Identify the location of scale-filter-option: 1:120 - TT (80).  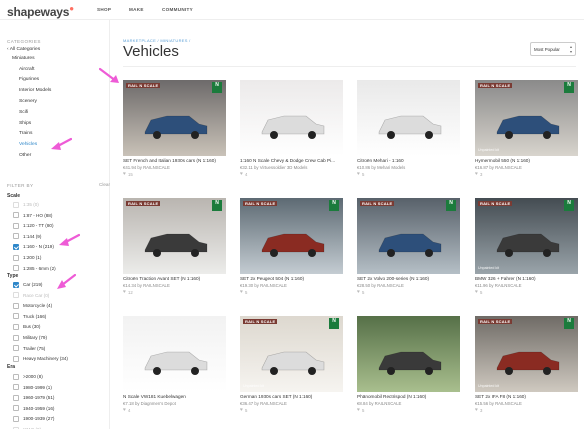
(33, 225).